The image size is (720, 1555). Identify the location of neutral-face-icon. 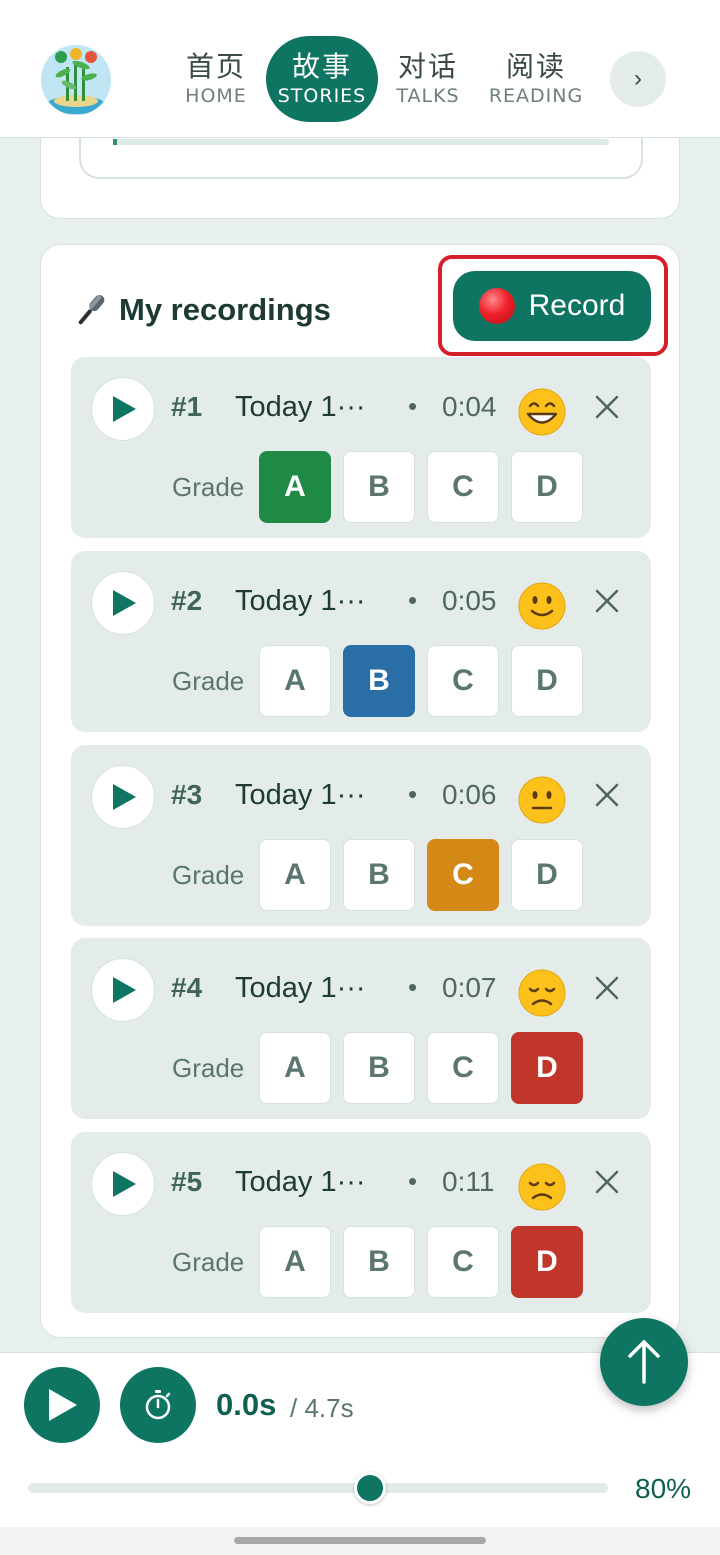
(542, 800).